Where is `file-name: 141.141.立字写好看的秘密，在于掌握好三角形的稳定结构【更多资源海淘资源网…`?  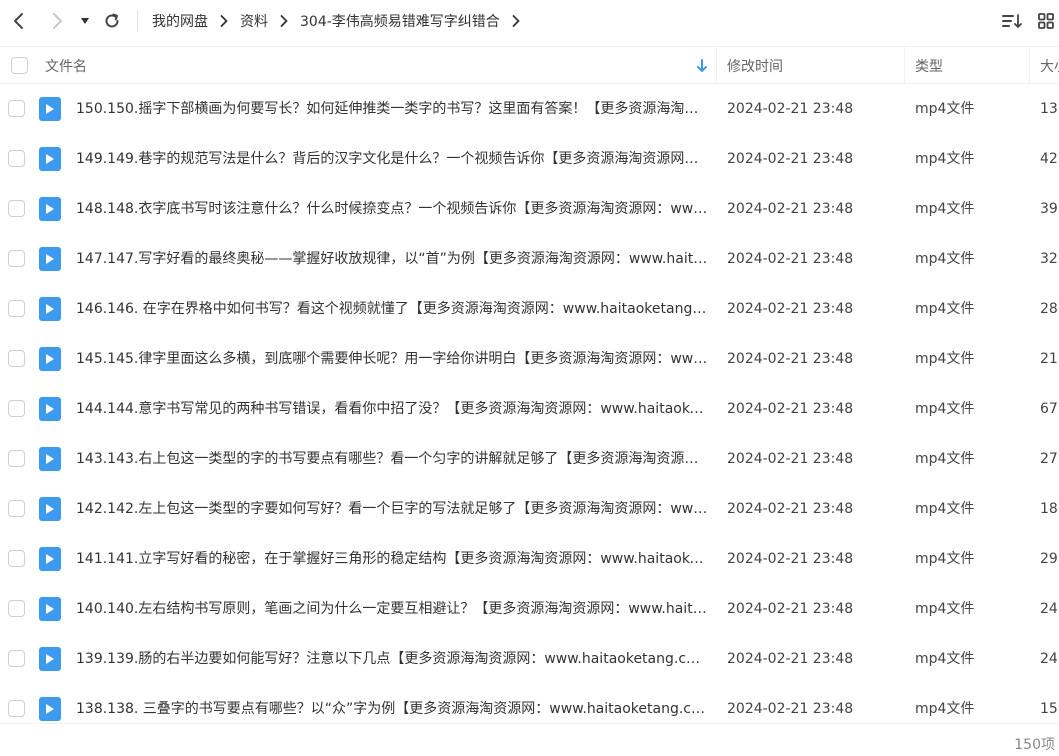
file-name: 141.141.立字写好看的秘密，在于掌握好三角形的稳定结构【更多资源海淘资源网… is located at coordinates (392, 559).